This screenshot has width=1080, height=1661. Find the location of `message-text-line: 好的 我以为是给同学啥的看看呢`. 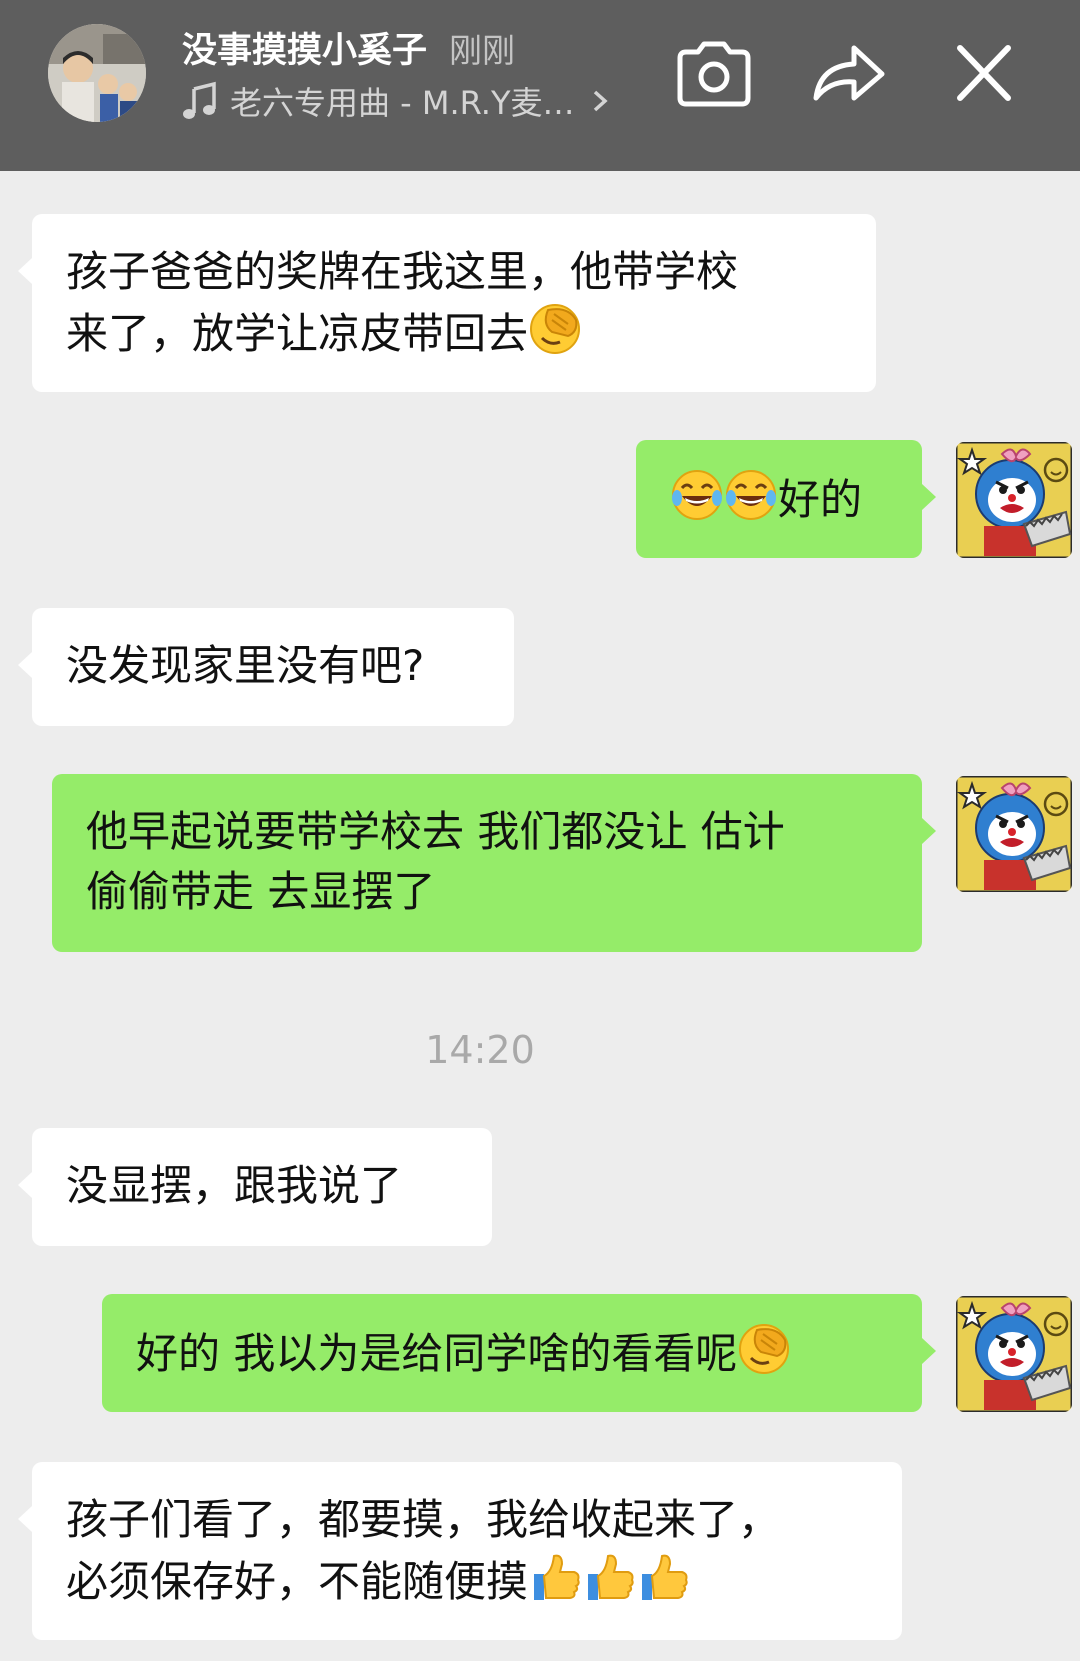

message-text-line: 好的 我以为是给同学啥的看看呢 is located at coordinates (437, 1353).